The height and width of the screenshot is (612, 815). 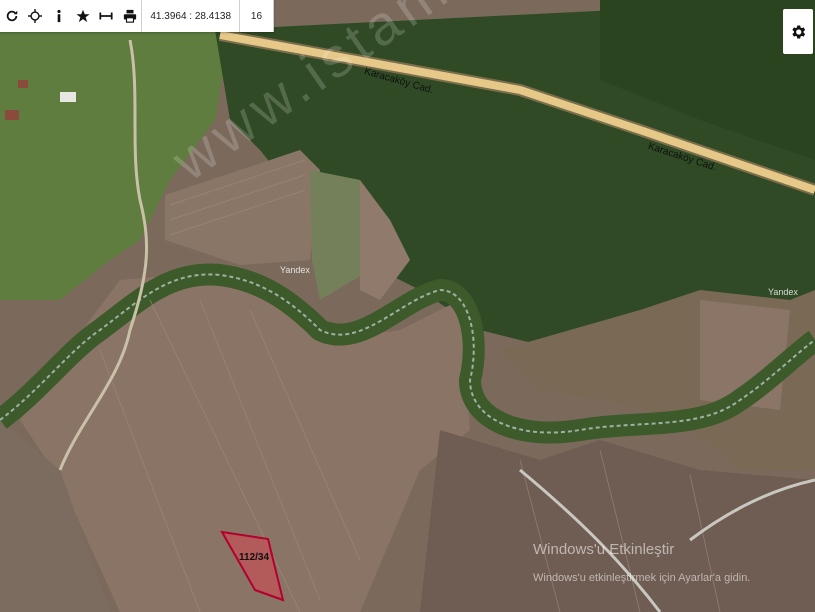 What do you see at coordinates (273, 16) in the screenshot?
I see `toolbar-divider` at bounding box center [273, 16].